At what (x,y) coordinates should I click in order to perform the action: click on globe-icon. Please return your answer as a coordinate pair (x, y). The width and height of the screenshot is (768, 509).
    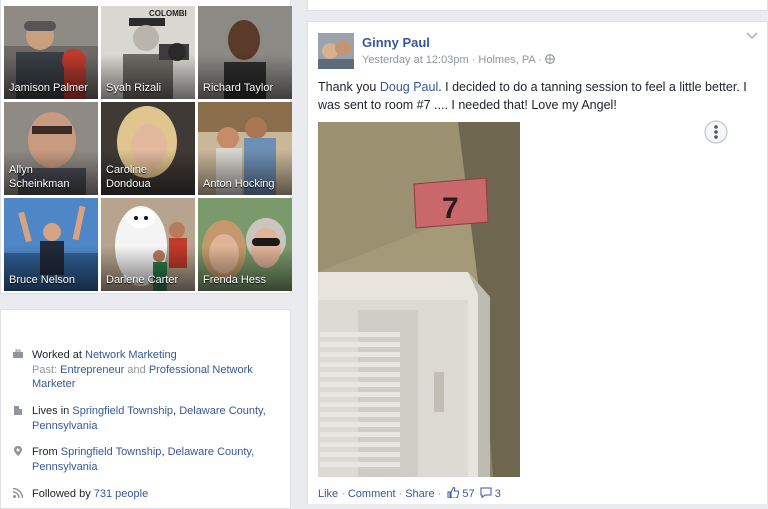
    Looking at the image, I should click on (549, 59).